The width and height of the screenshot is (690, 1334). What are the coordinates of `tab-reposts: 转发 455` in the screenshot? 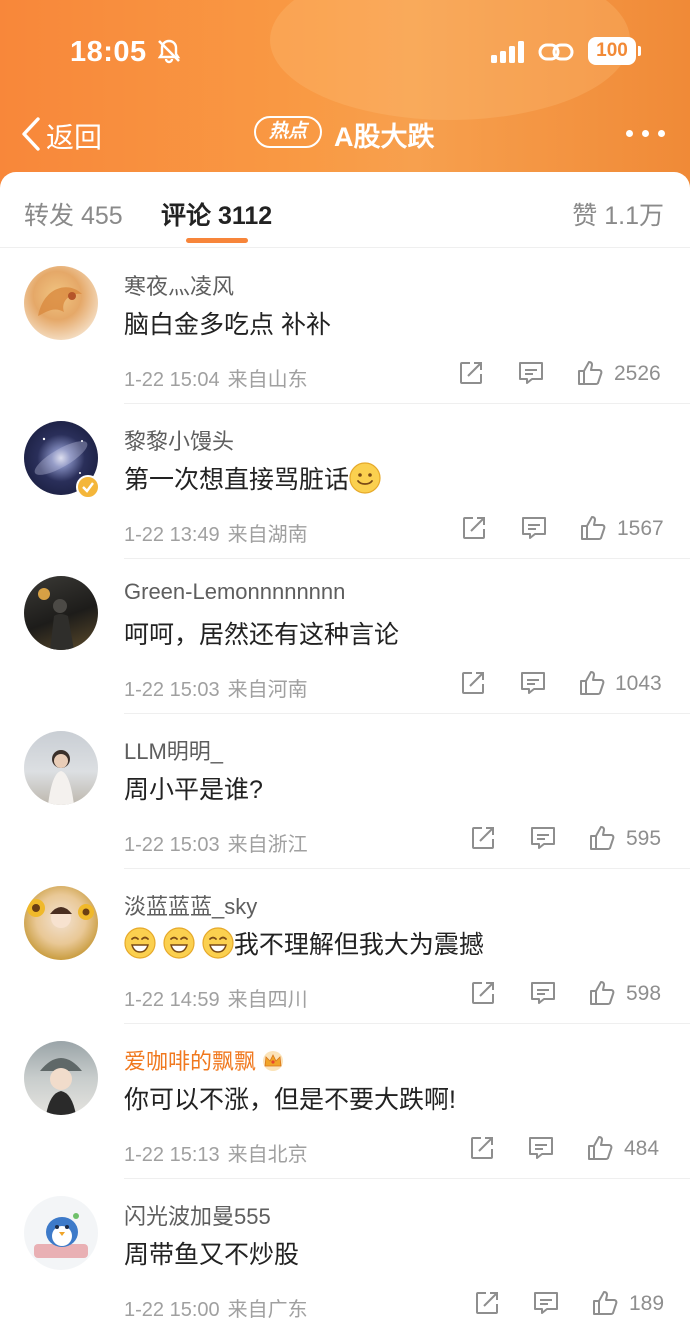 It's located at (73, 214).